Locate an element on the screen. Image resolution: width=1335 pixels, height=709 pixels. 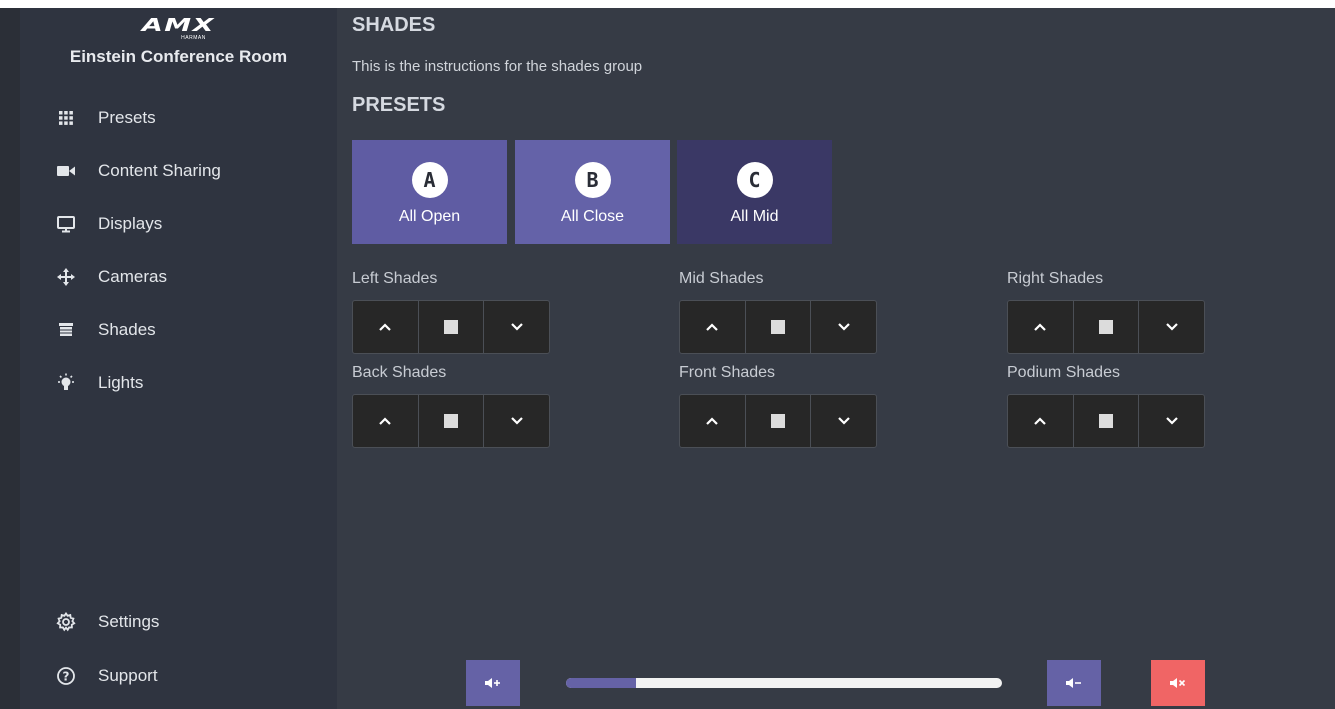
mid-shades-control is located at coordinates (778, 327).